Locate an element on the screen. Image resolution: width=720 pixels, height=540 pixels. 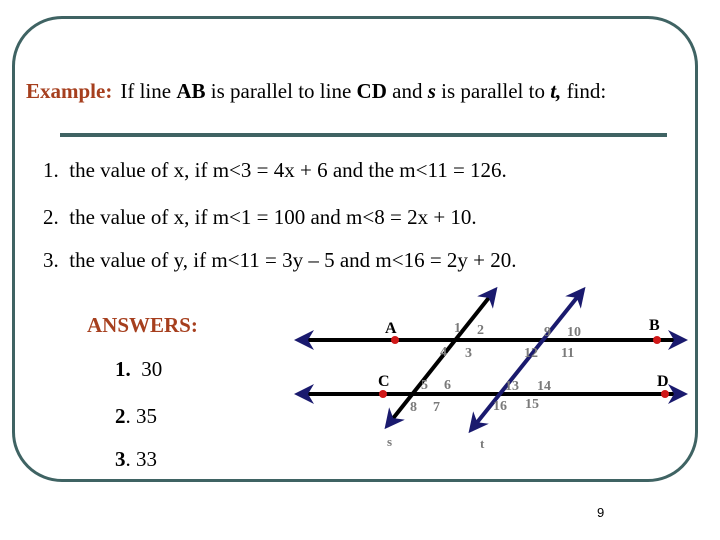
angle-3-label: 3 is located at coordinates (468, 353).